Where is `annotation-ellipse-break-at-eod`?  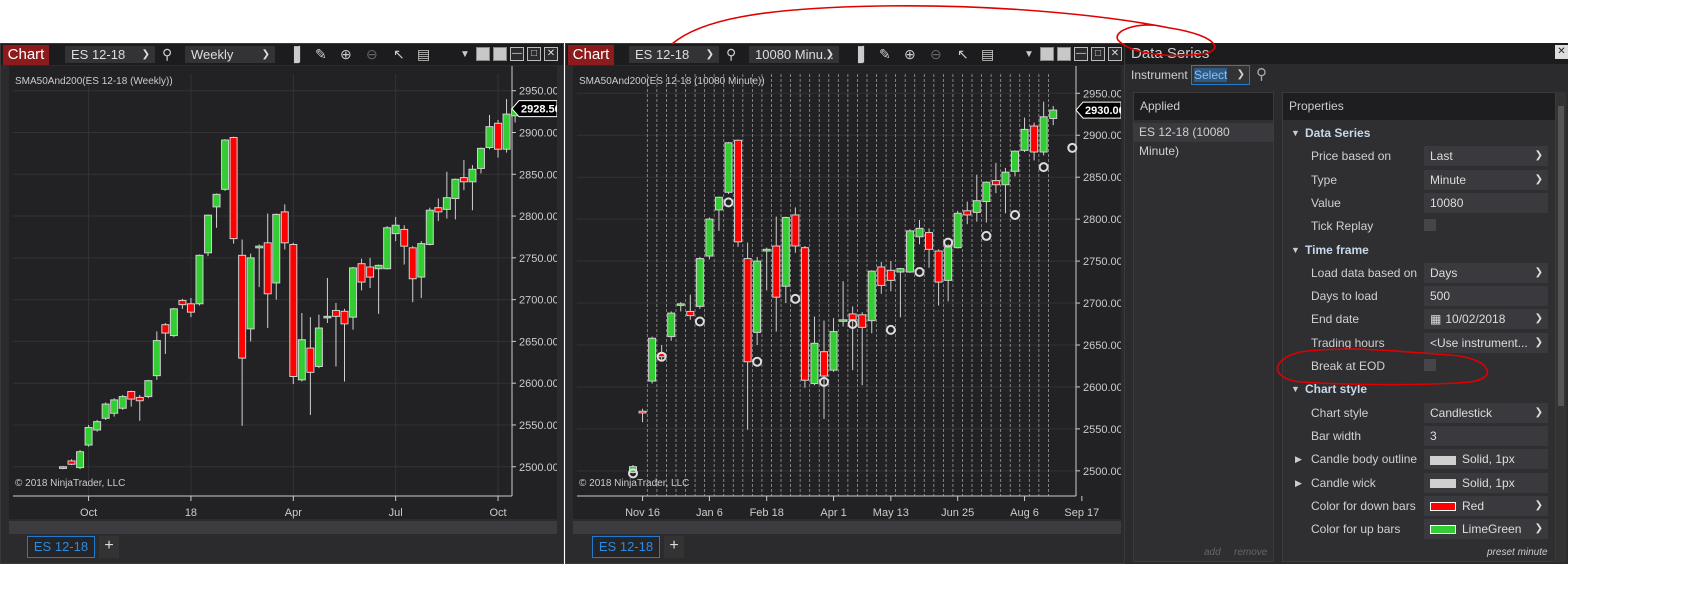 annotation-ellipse-break-at-eod is located at coordinates (1382, 367).